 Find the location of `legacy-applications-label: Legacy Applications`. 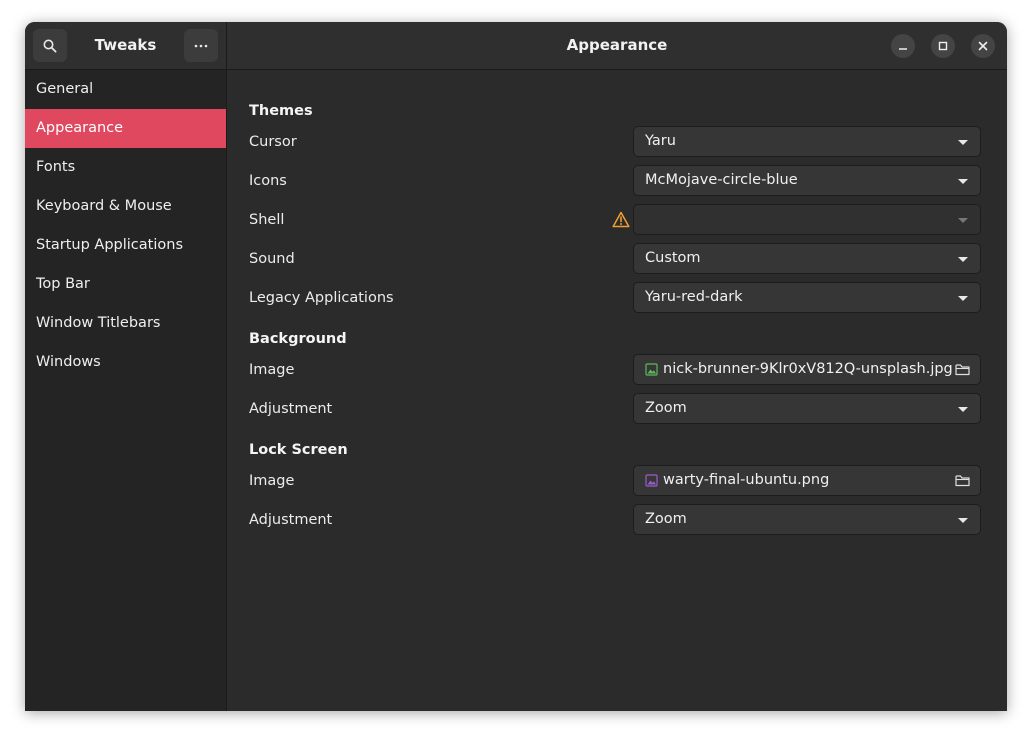

legacy-applications-label: Legacy Applications is located at coordinates (321, 298).